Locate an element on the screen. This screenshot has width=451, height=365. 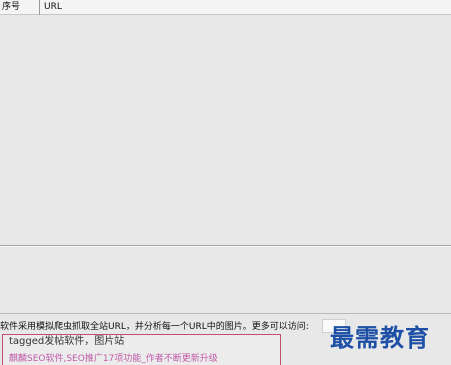
table-header: 序号 URL is located at coordinates (225, 7).